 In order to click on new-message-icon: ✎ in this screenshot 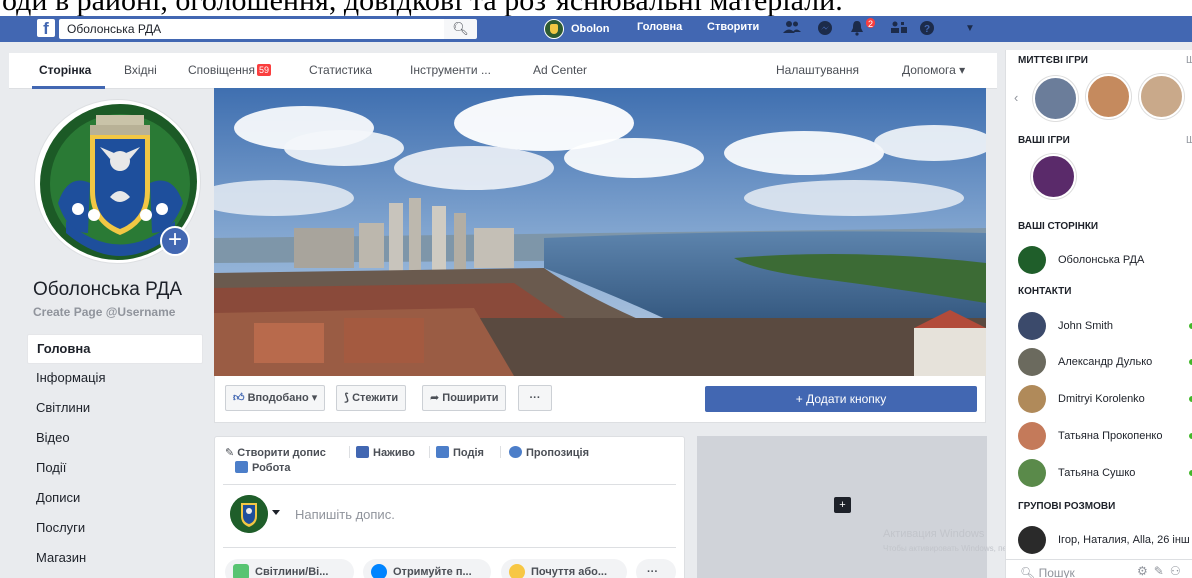, I will do `click(1162, 571)`.